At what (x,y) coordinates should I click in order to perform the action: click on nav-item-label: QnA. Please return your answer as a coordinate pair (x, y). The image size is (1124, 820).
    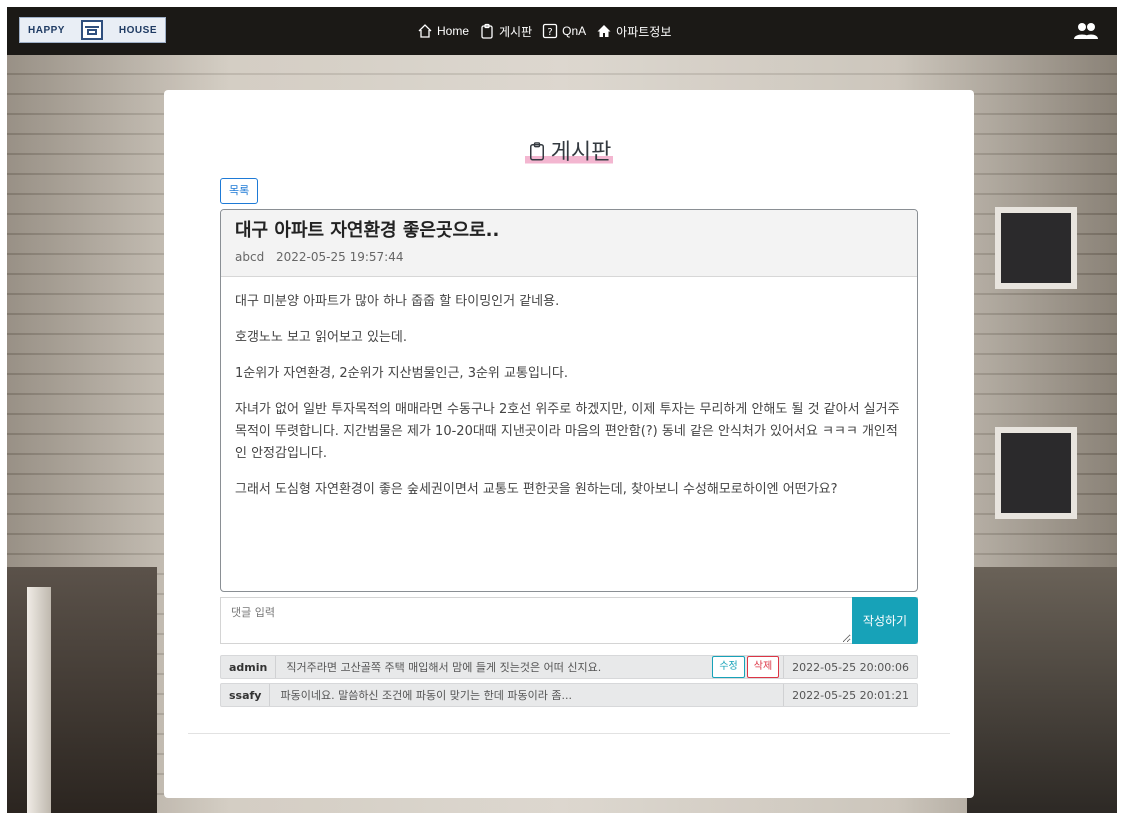
    Looking at the image, I should click on (574, 31).